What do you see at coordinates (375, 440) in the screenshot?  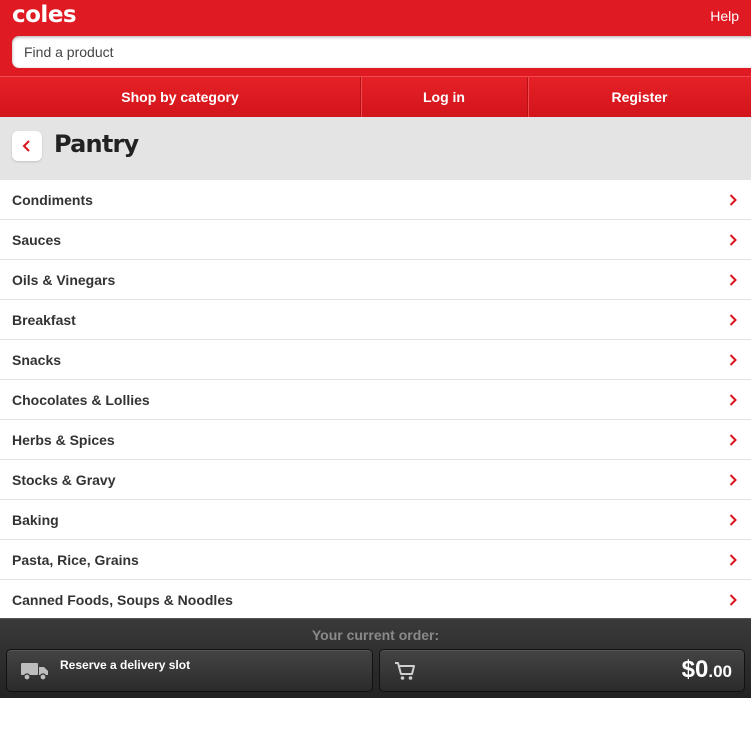 I see `list-item-herbs-spices: Herbs & Spices` at bounding box center [375, 440].